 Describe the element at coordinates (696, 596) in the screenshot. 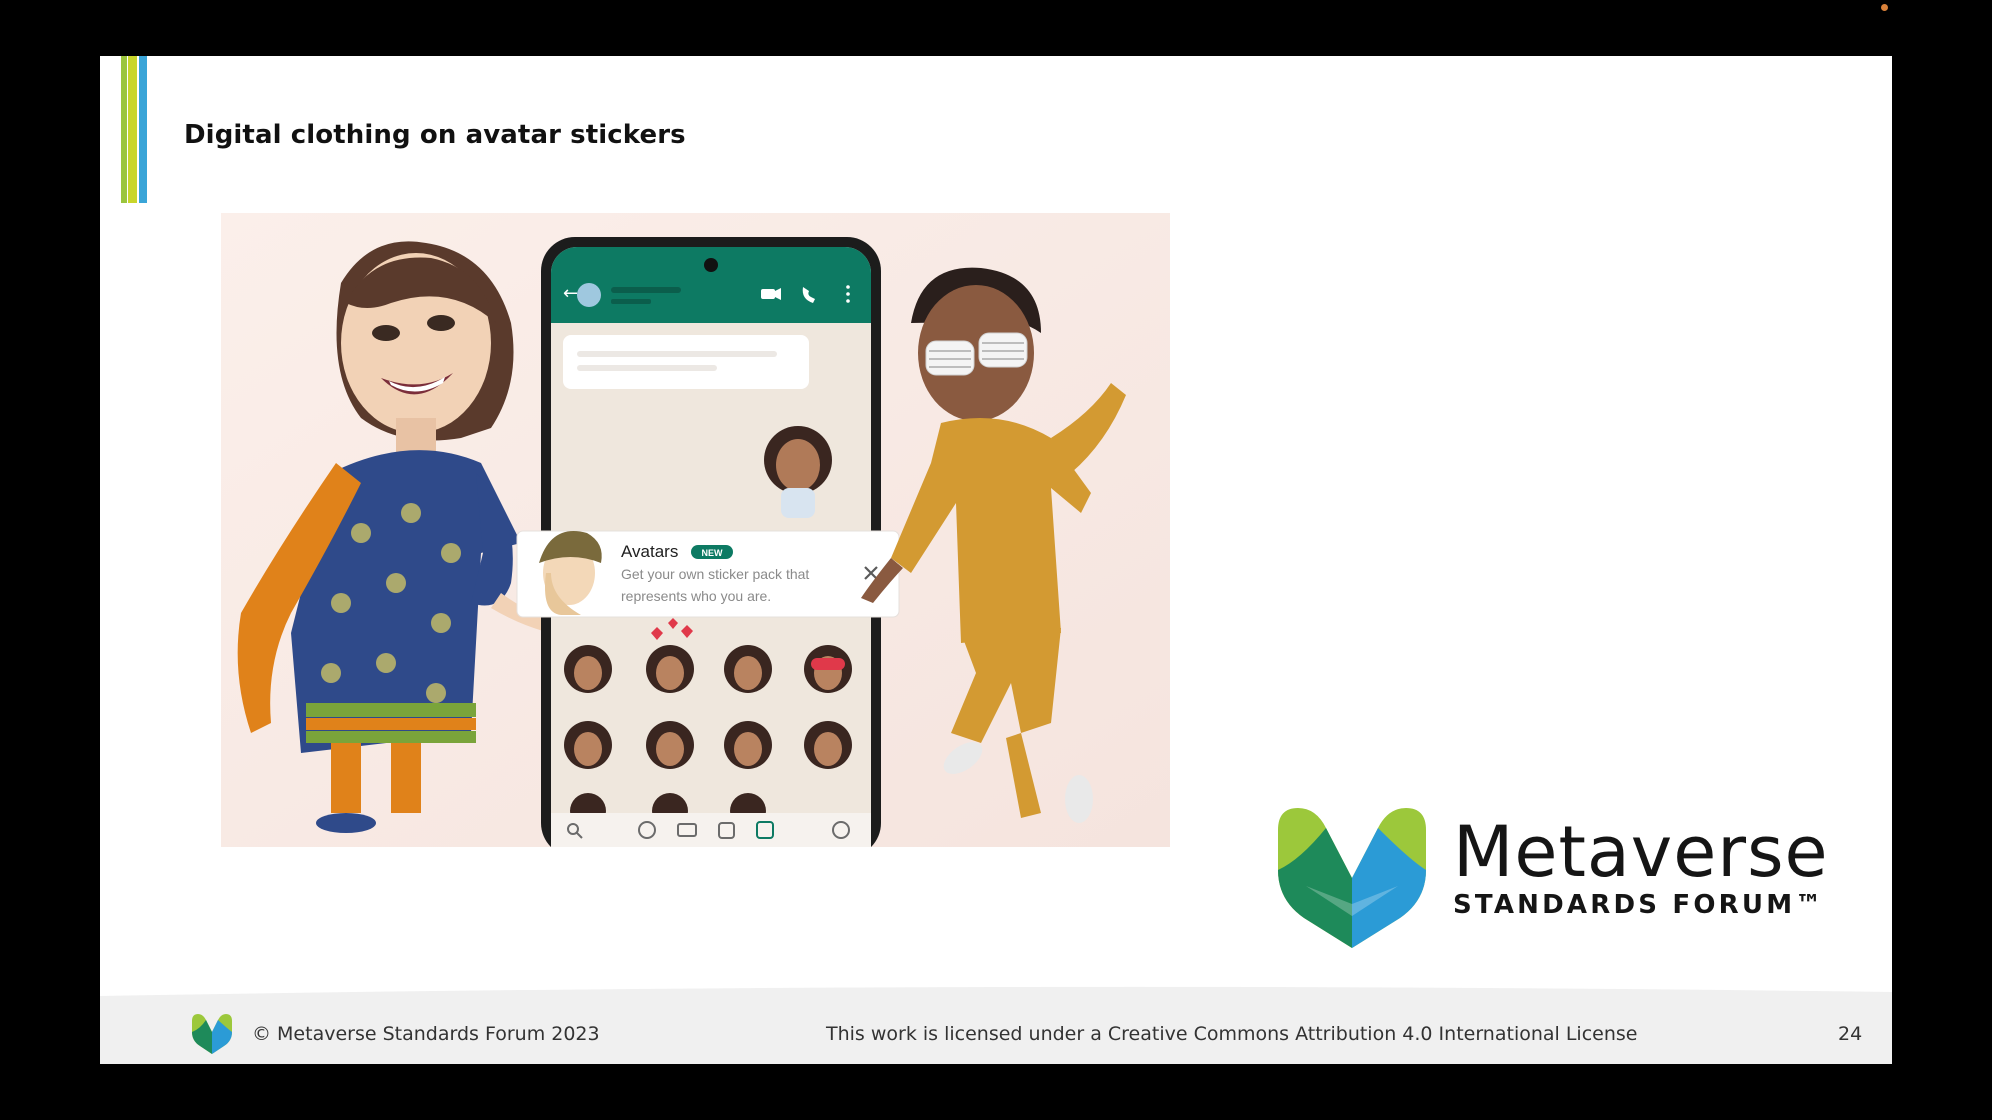

I see `popup-line-2: represents who you are.` at that location.